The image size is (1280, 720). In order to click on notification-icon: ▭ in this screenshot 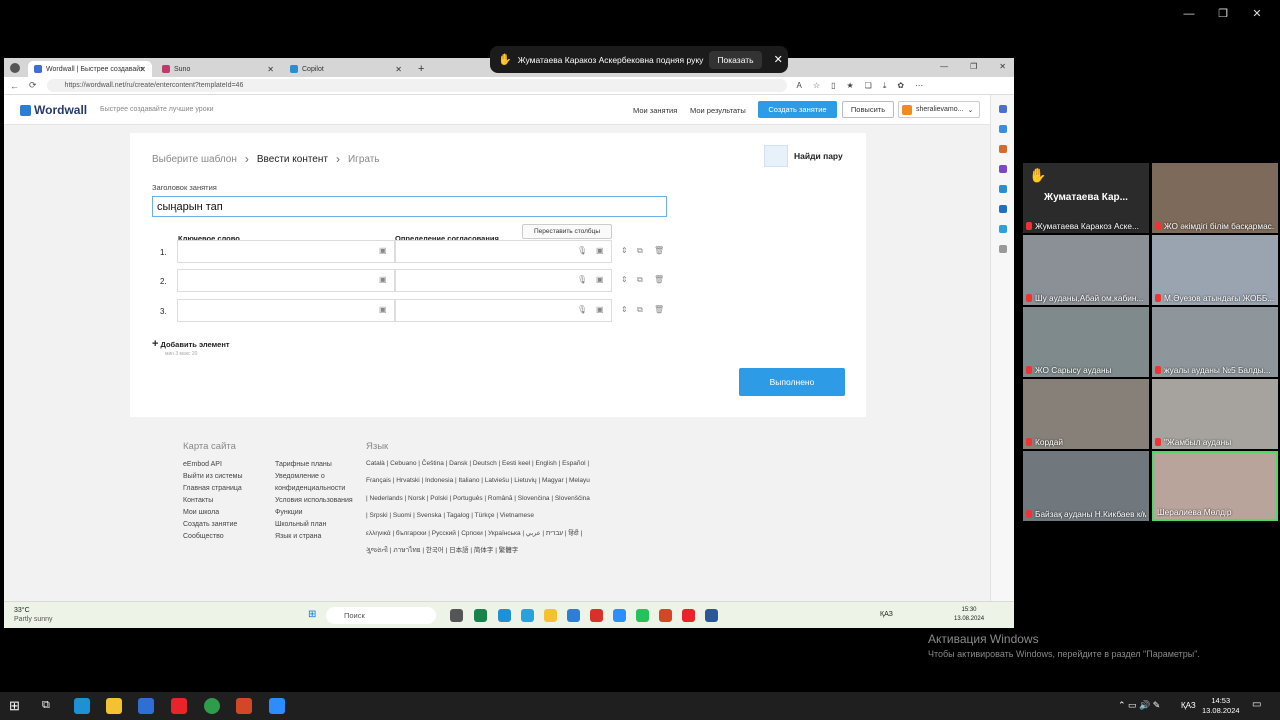, I will do `click(1256, 704)`.